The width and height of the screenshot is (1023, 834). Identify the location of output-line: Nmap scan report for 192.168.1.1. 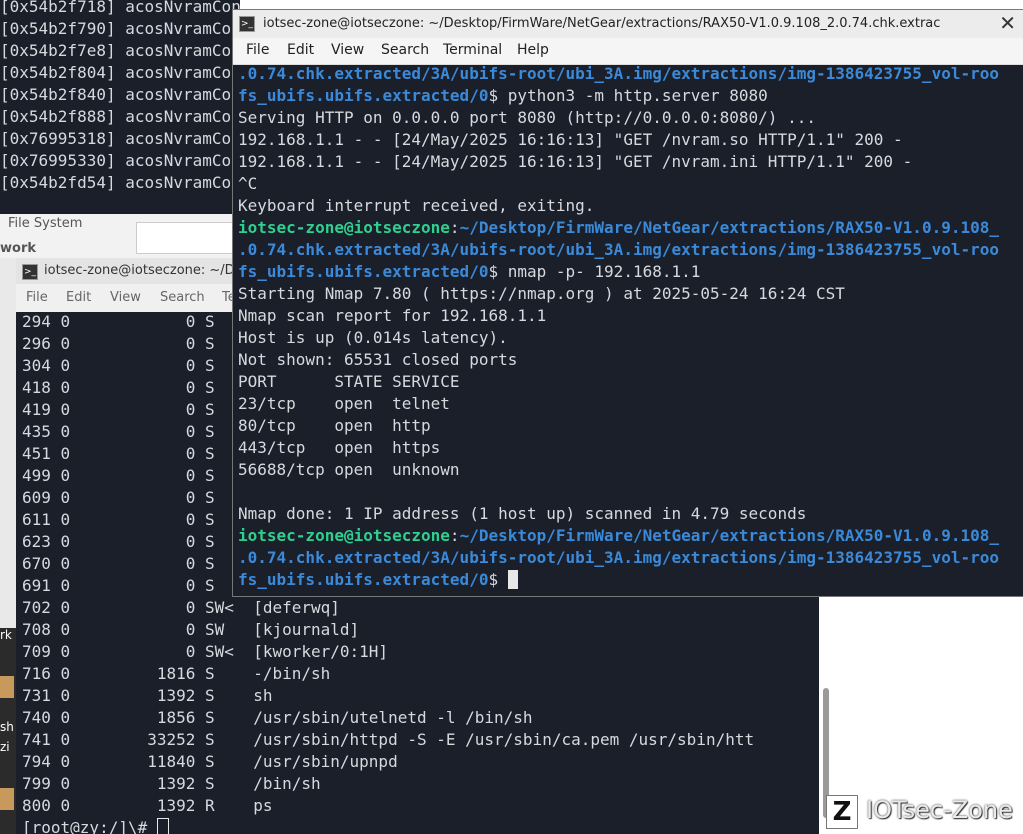
(392, 315).